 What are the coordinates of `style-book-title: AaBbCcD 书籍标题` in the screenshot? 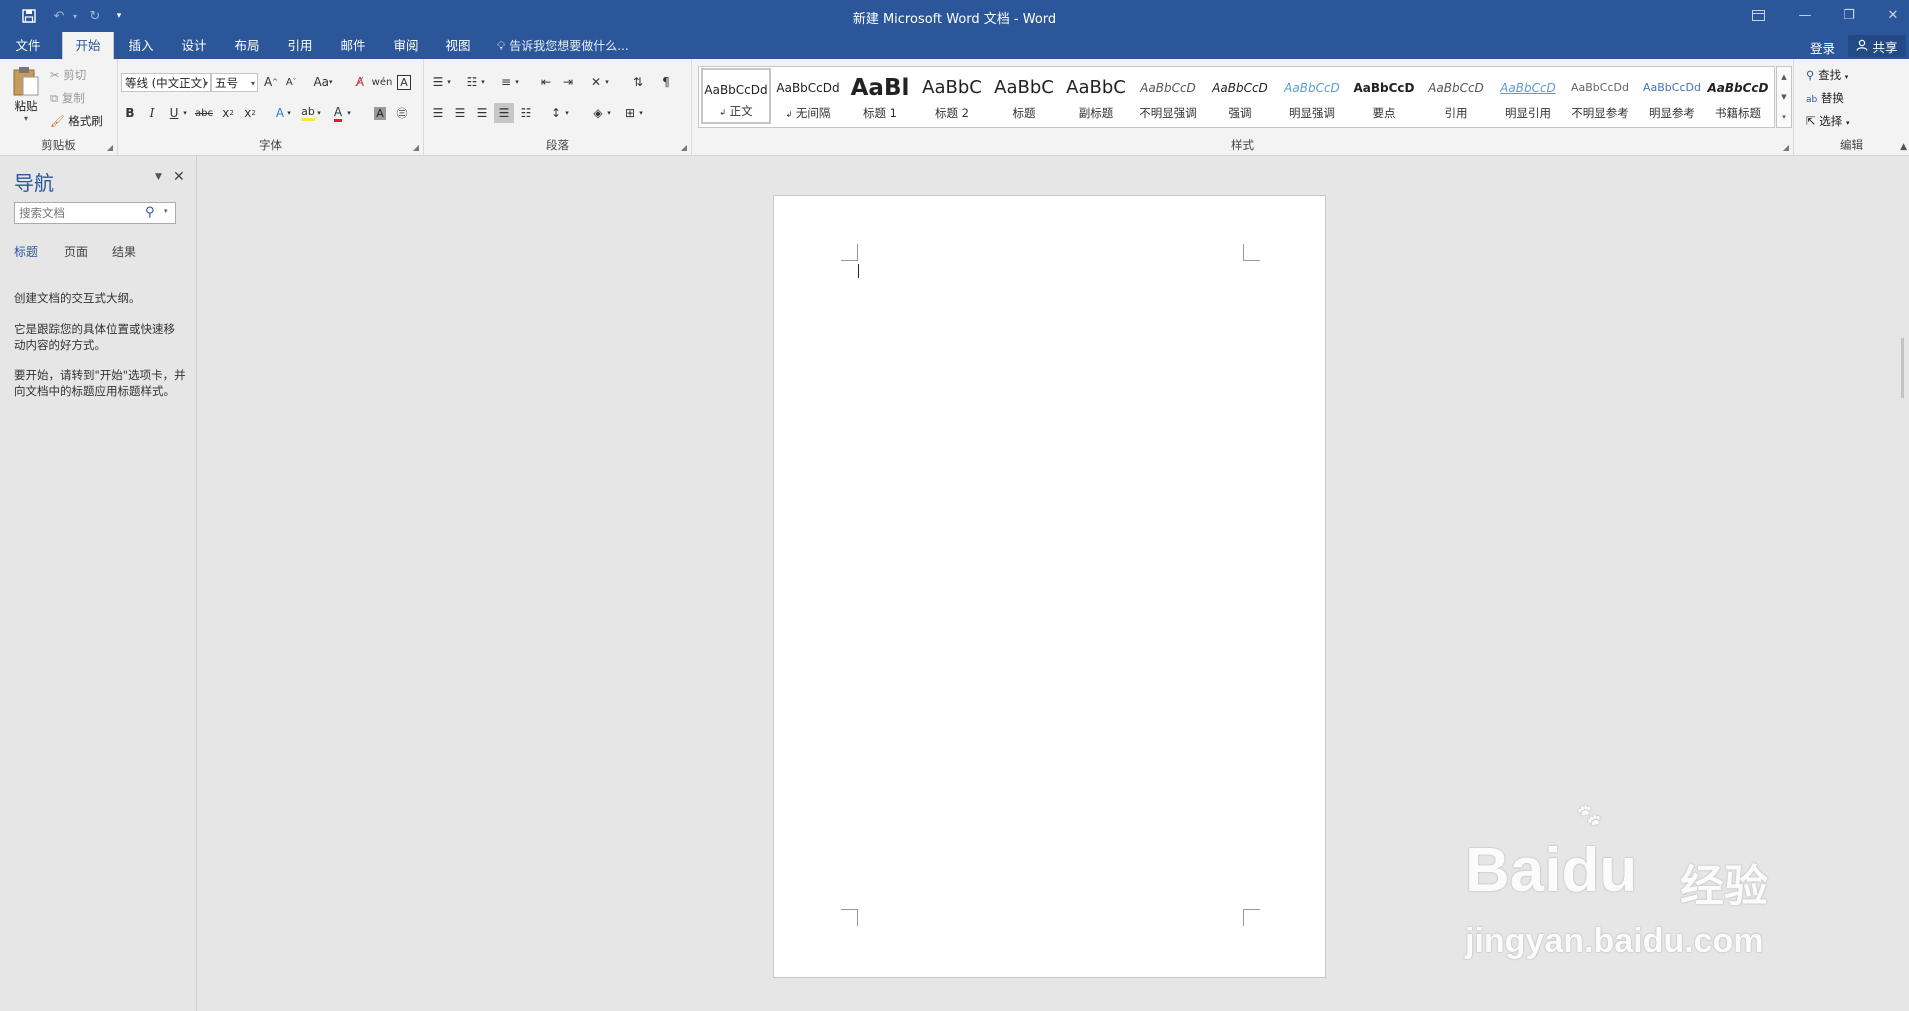 It's located at (1738, 96).